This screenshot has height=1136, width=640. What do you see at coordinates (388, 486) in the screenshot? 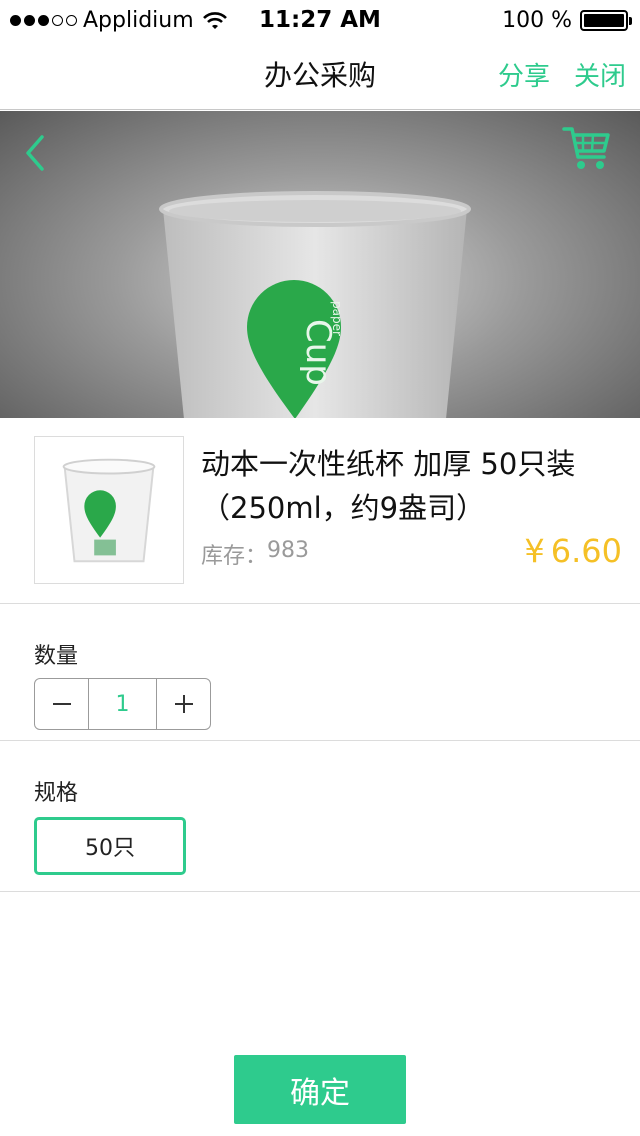
I see `product-name: 动本一次性纸杯 加厚 50只装（250ml，约9盎司）` at bounding box center [388, 486].